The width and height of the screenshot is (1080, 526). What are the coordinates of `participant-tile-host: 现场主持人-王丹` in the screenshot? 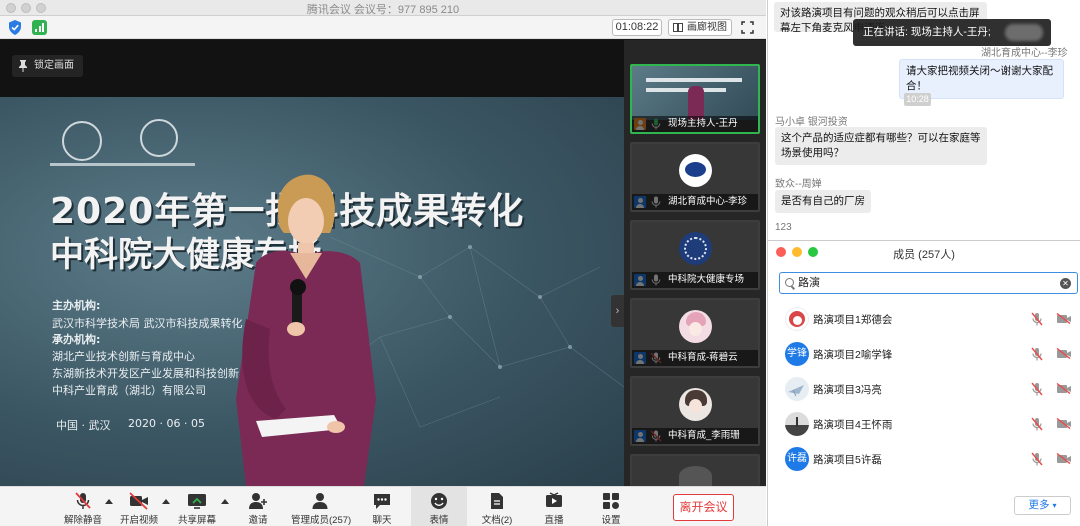 It's located at (695, 99).